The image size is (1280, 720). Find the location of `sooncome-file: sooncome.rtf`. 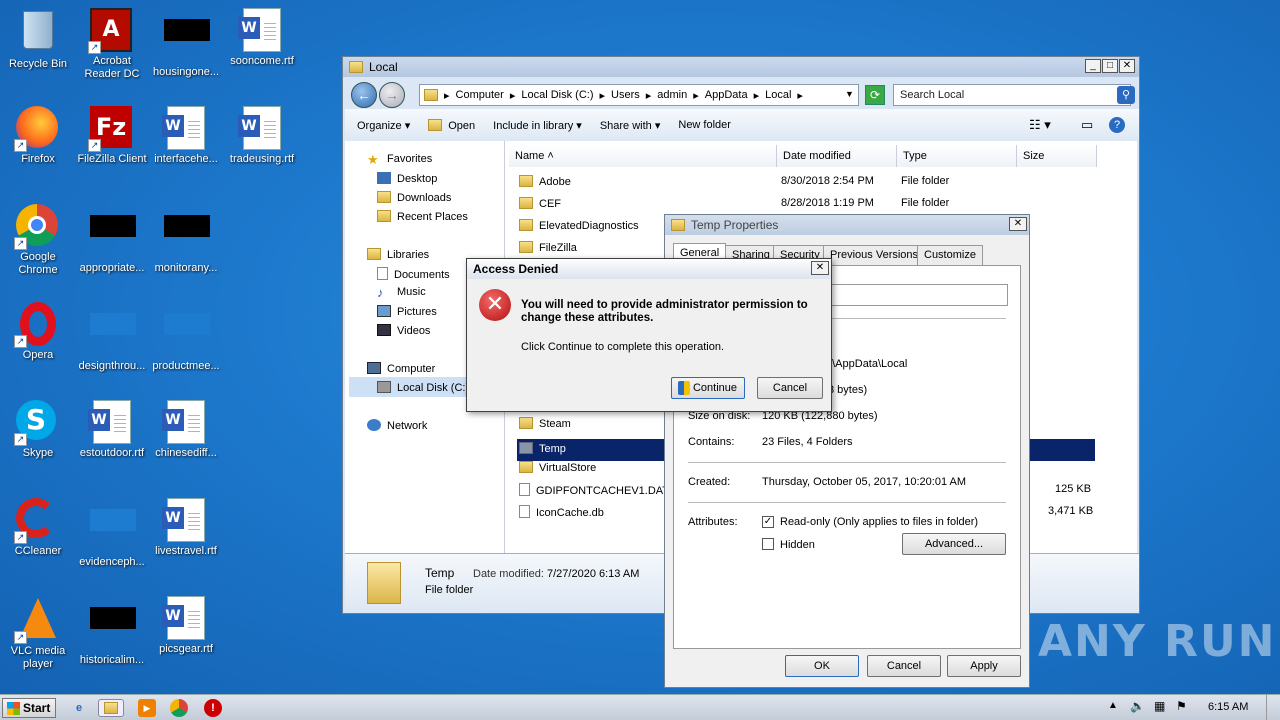

sooncome-file: sooncome.rtf is located at coordinates (262, 38).